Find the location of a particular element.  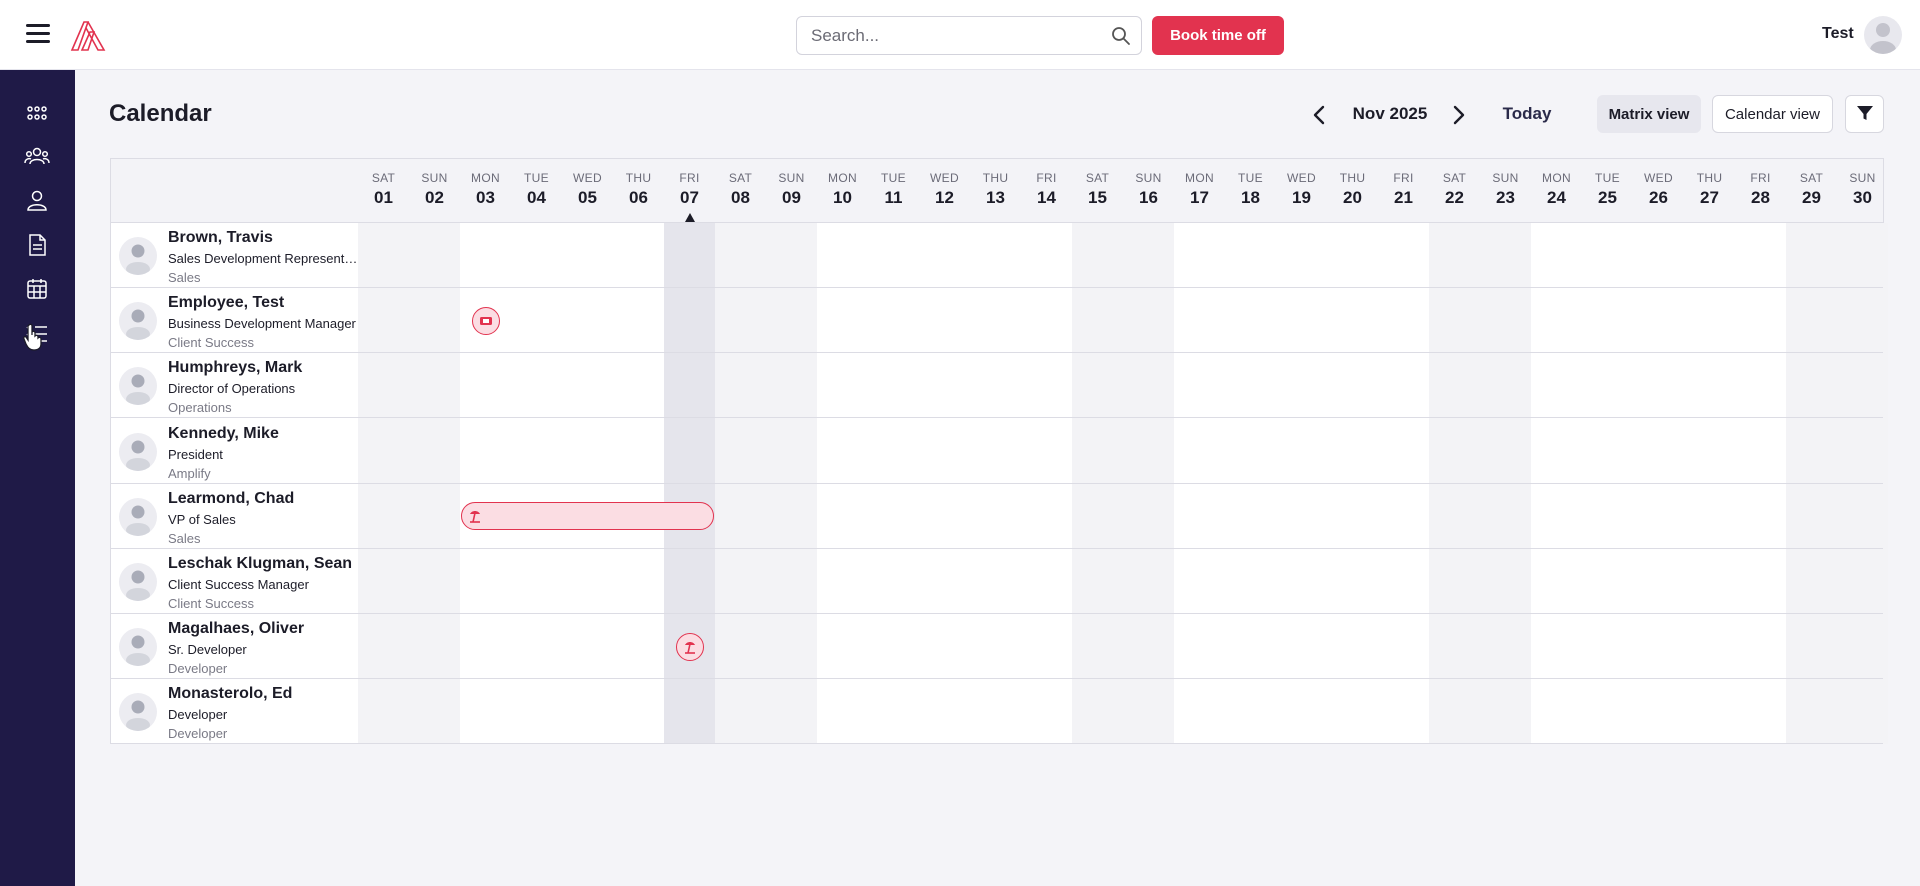

day-header-29: SAT 29 is located at coordinates (1811, 183).